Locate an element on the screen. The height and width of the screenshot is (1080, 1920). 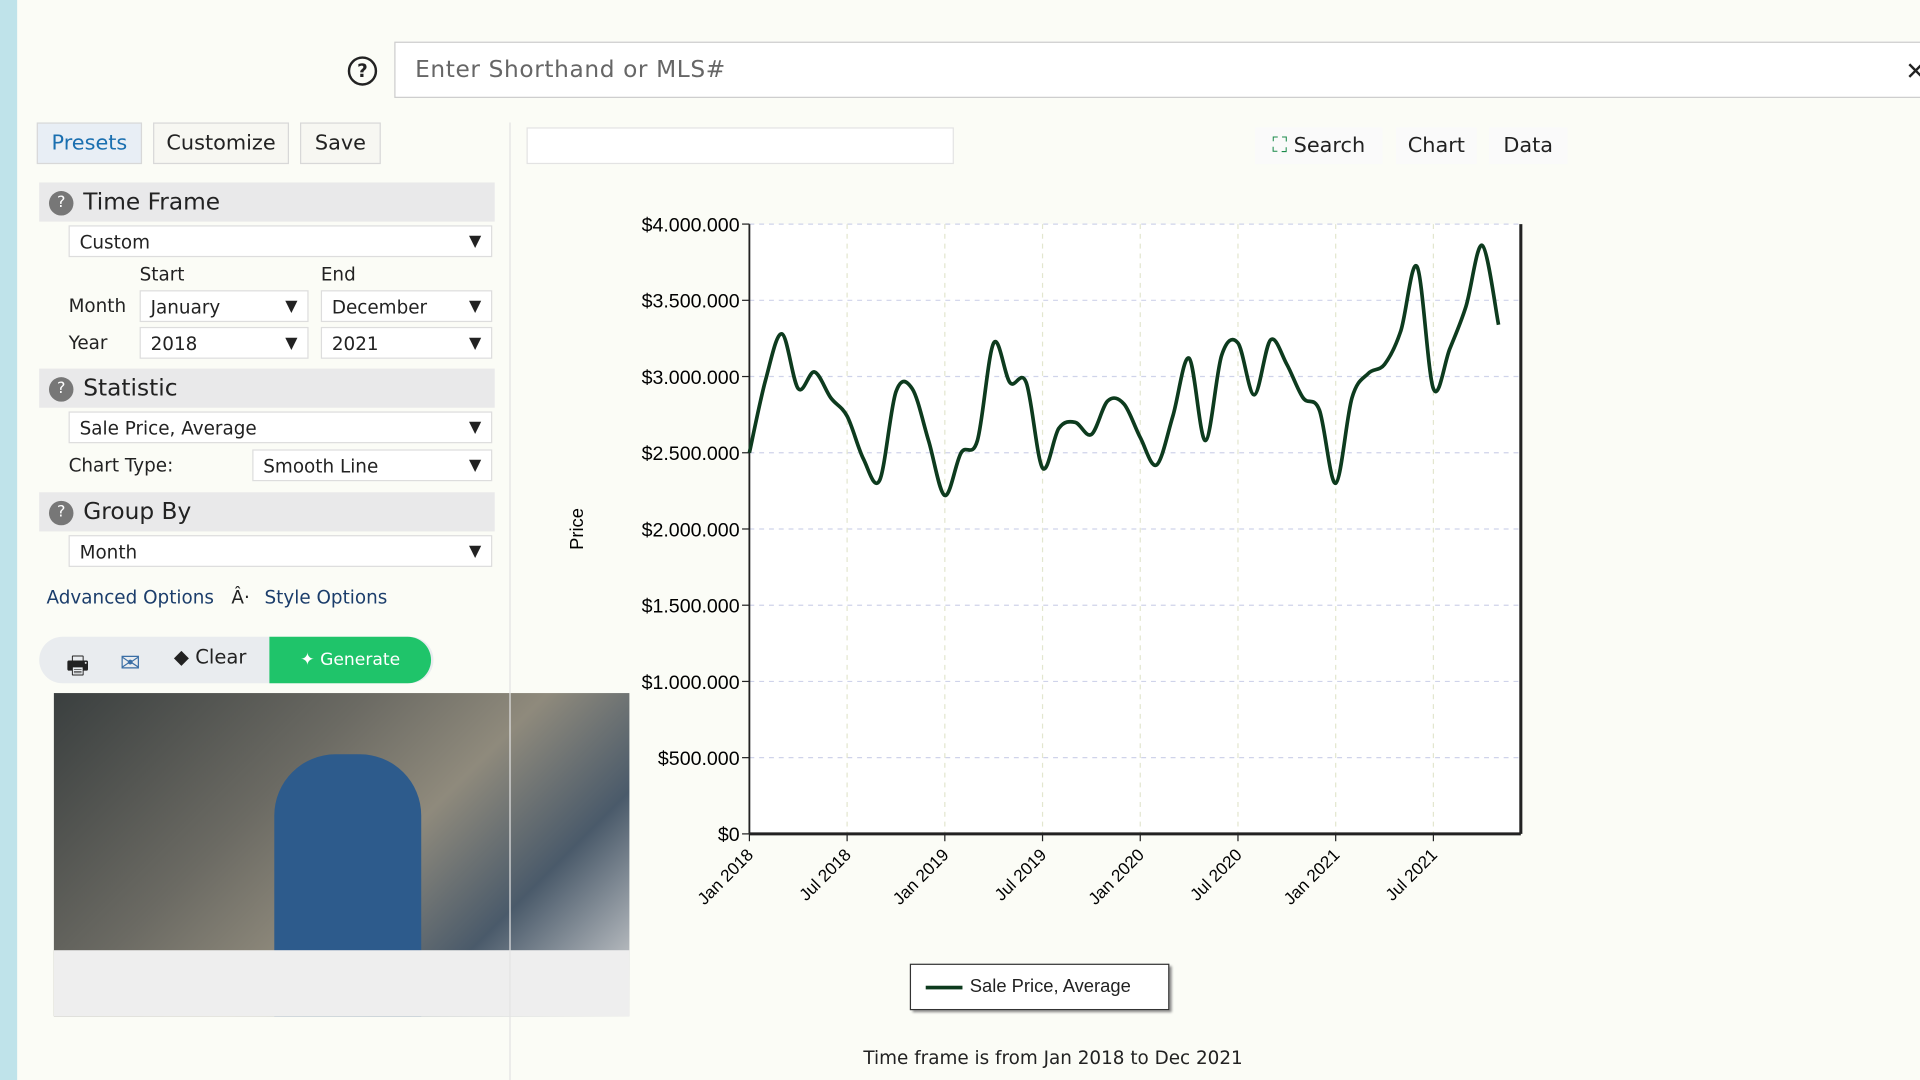
legend-label: Sale Price, Average is located at coordinates (1050, 986).